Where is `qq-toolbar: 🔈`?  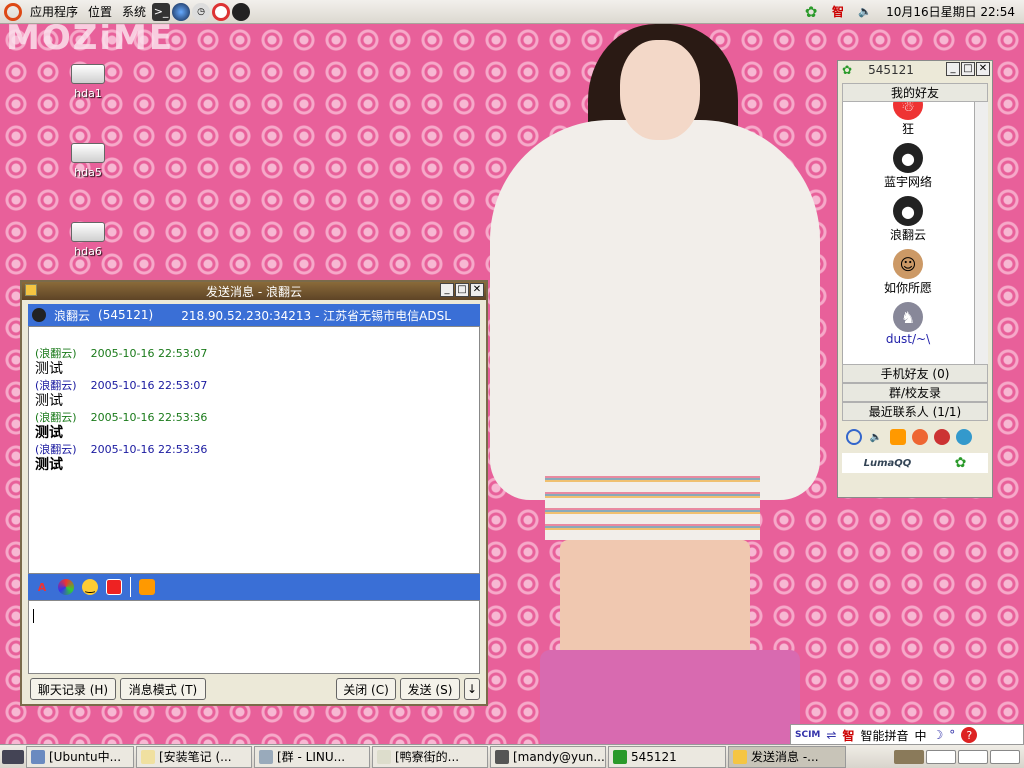 qq-toolbar: 🔈 is located at coordinates (915, 439).